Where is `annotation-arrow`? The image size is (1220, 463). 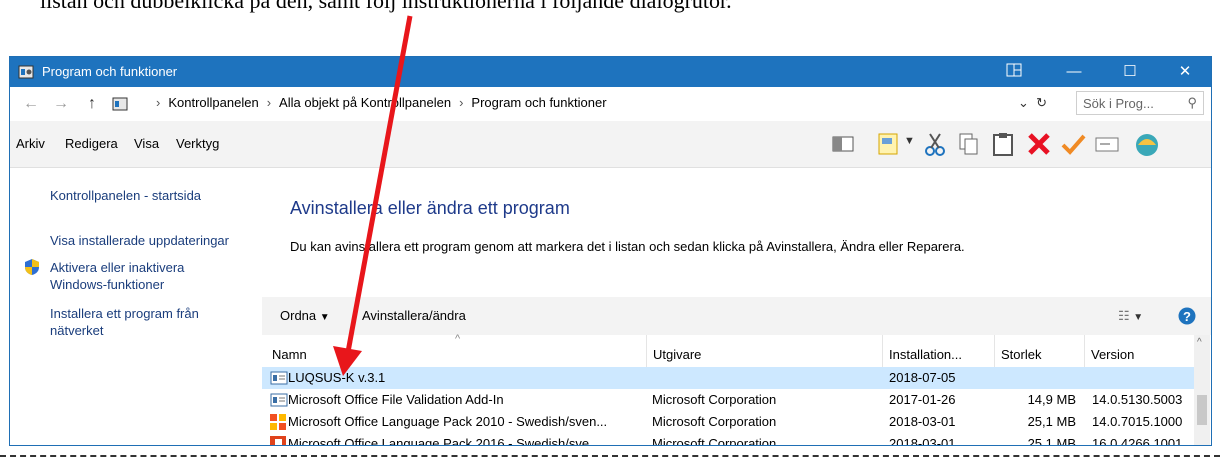 annotation-arrow is located at coordinates (373, 195).